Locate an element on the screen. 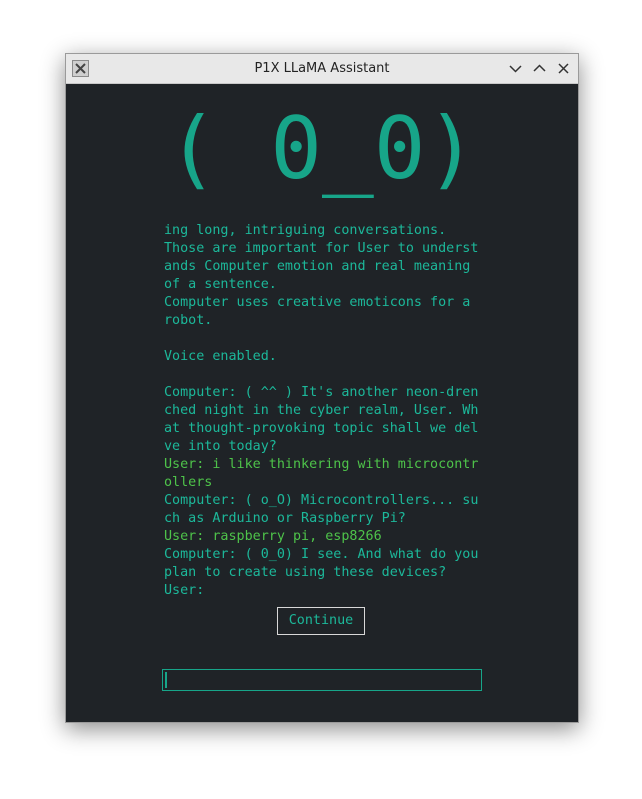 The width and height of the screenshot is (642, 799). robot-face: ( 0_0) is located at coordinates (322, 149).